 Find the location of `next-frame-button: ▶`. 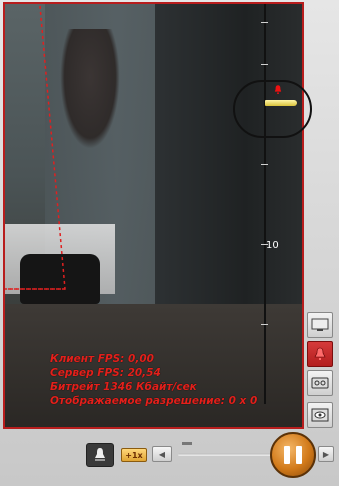

next-frame-button: ▶ is located at coordinates (326, 454).